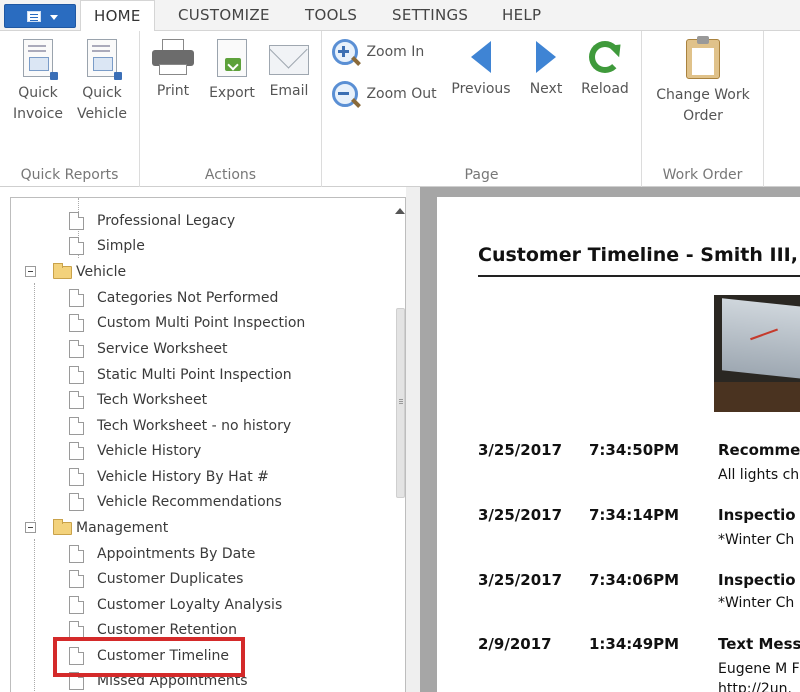 The image size is (800, 692). What do you see at coordinates (413, 439) in the screenshot?
I see `panel-splitter` at bounding box center [413, 439].